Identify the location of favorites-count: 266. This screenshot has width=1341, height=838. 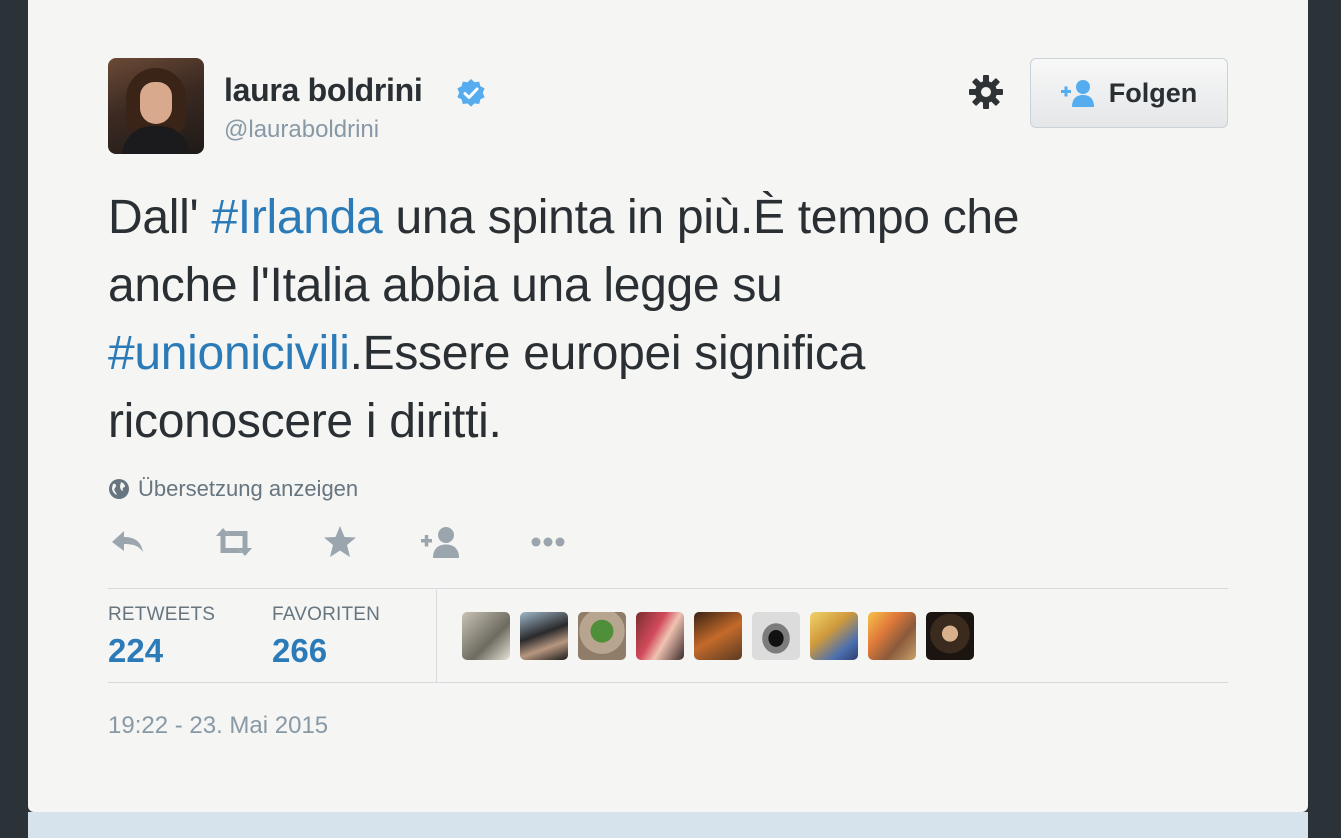
(300, 650).